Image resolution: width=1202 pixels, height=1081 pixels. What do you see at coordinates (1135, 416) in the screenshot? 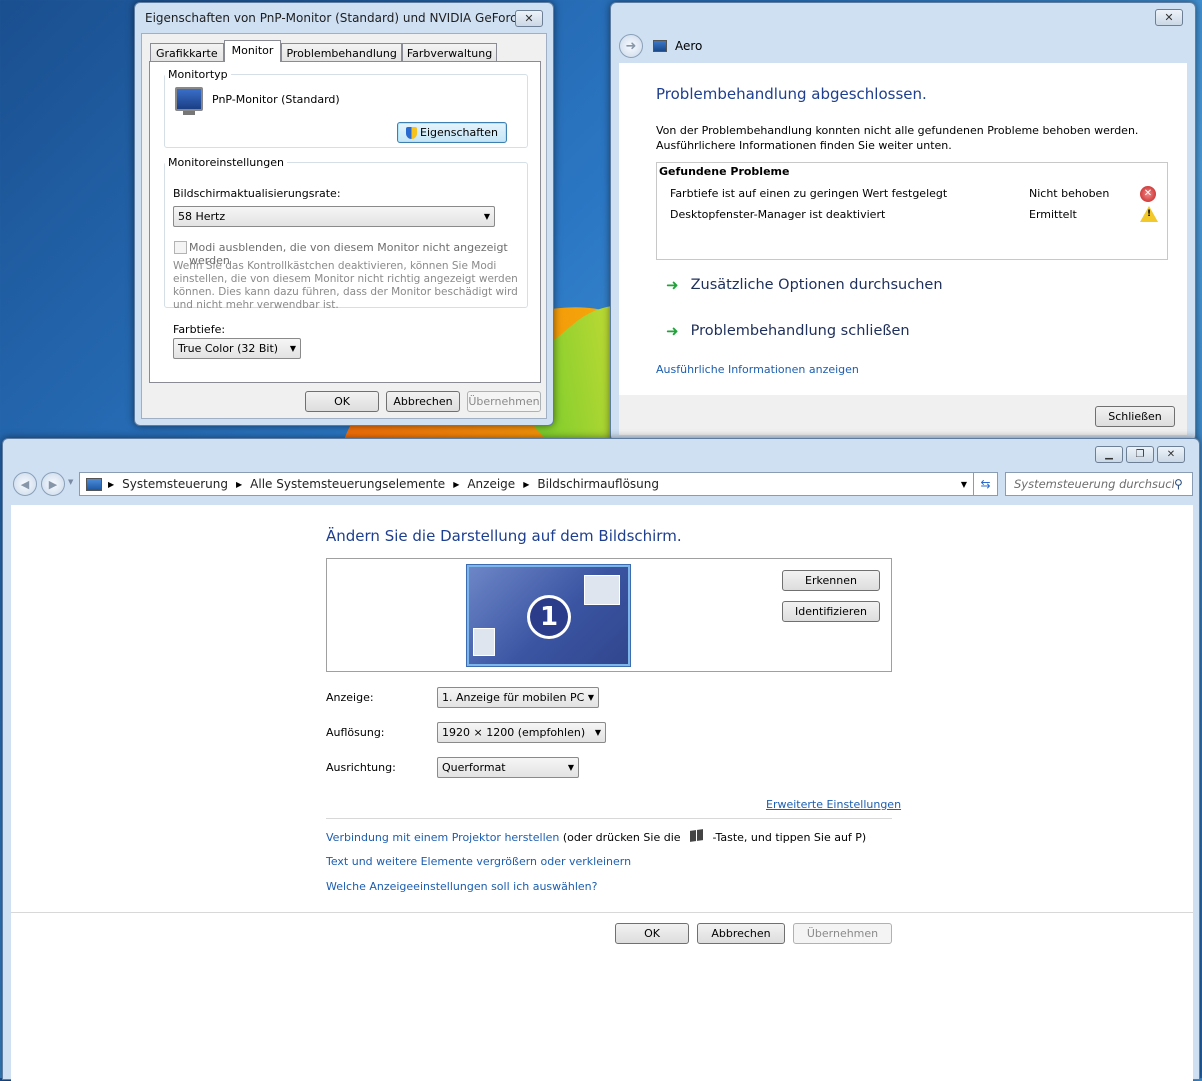
I see `close-troubleshooter-button: Schließen` at bounding box center [1135, 416].